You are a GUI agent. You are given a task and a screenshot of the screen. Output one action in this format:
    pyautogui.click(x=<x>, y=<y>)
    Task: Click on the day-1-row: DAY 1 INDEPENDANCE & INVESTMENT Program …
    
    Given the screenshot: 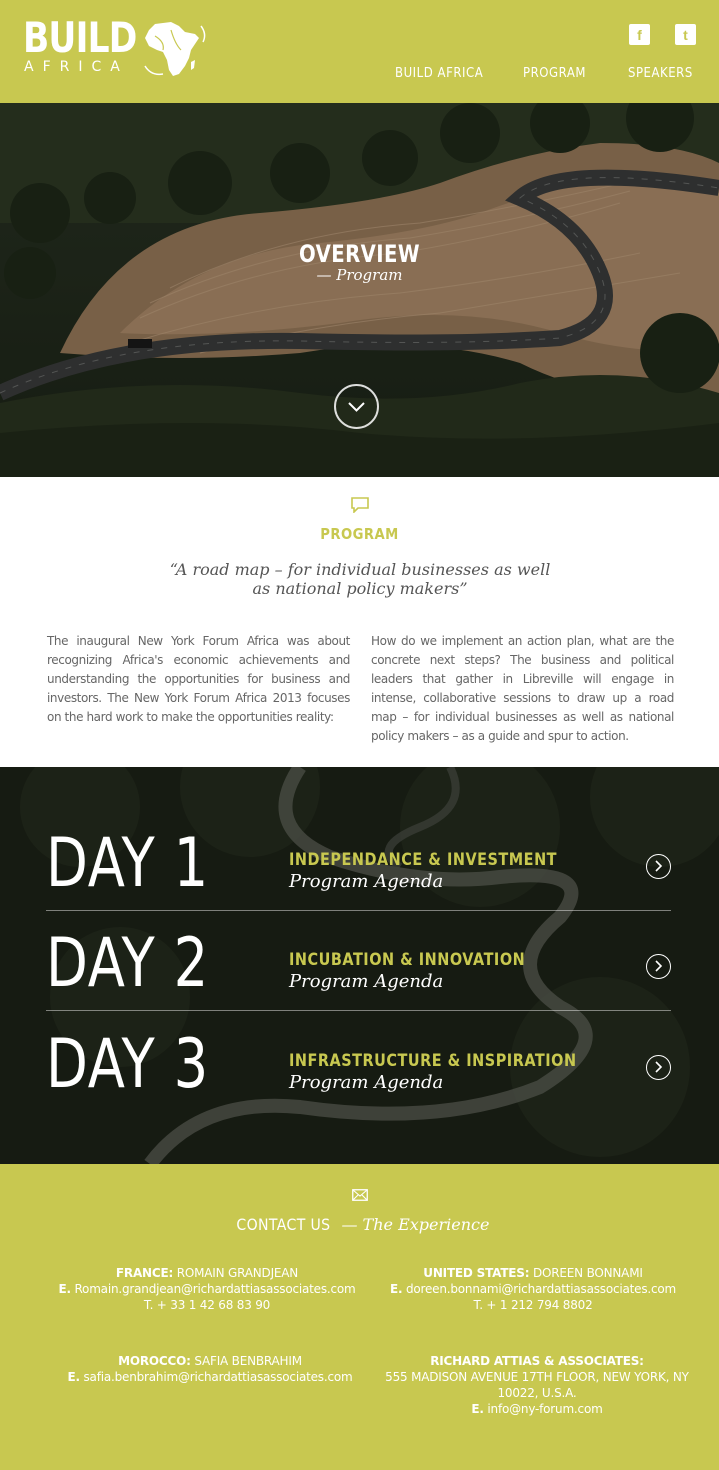 What is the action you would take?
    pyautogui.click(x=358, y=868)
    